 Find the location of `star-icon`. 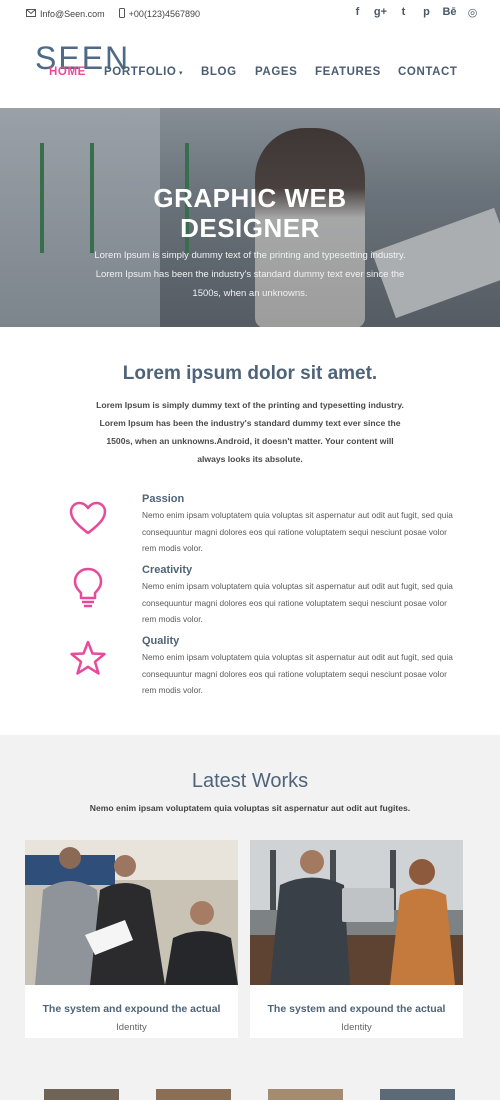

star-icon is located at coordinates (88, 659).